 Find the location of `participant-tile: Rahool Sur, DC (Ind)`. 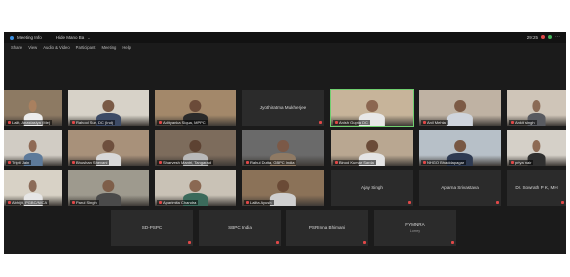

participant-tile: Rahool Sur, DC (Ind) is located at coordinates (108, 108).